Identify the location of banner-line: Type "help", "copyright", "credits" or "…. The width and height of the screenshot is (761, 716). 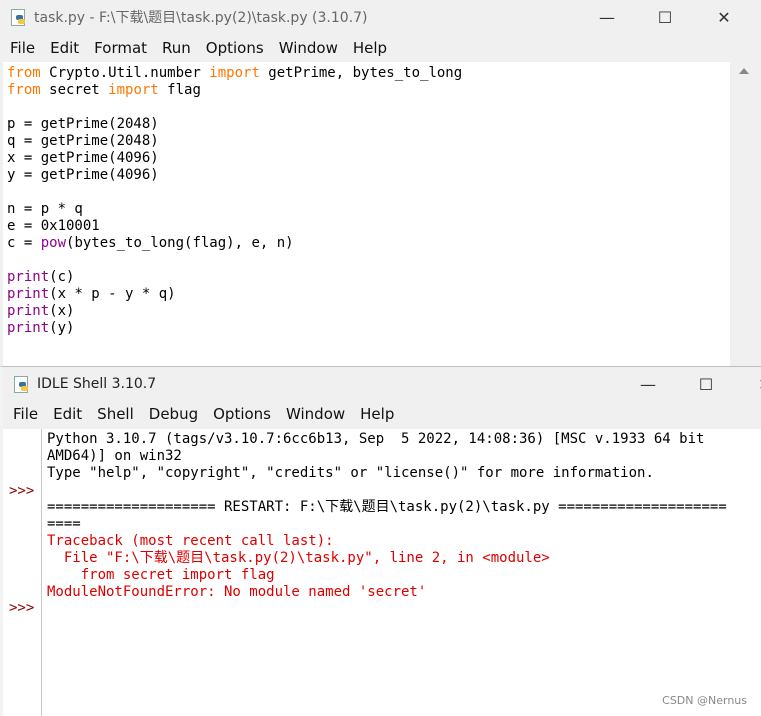
(350, 473).